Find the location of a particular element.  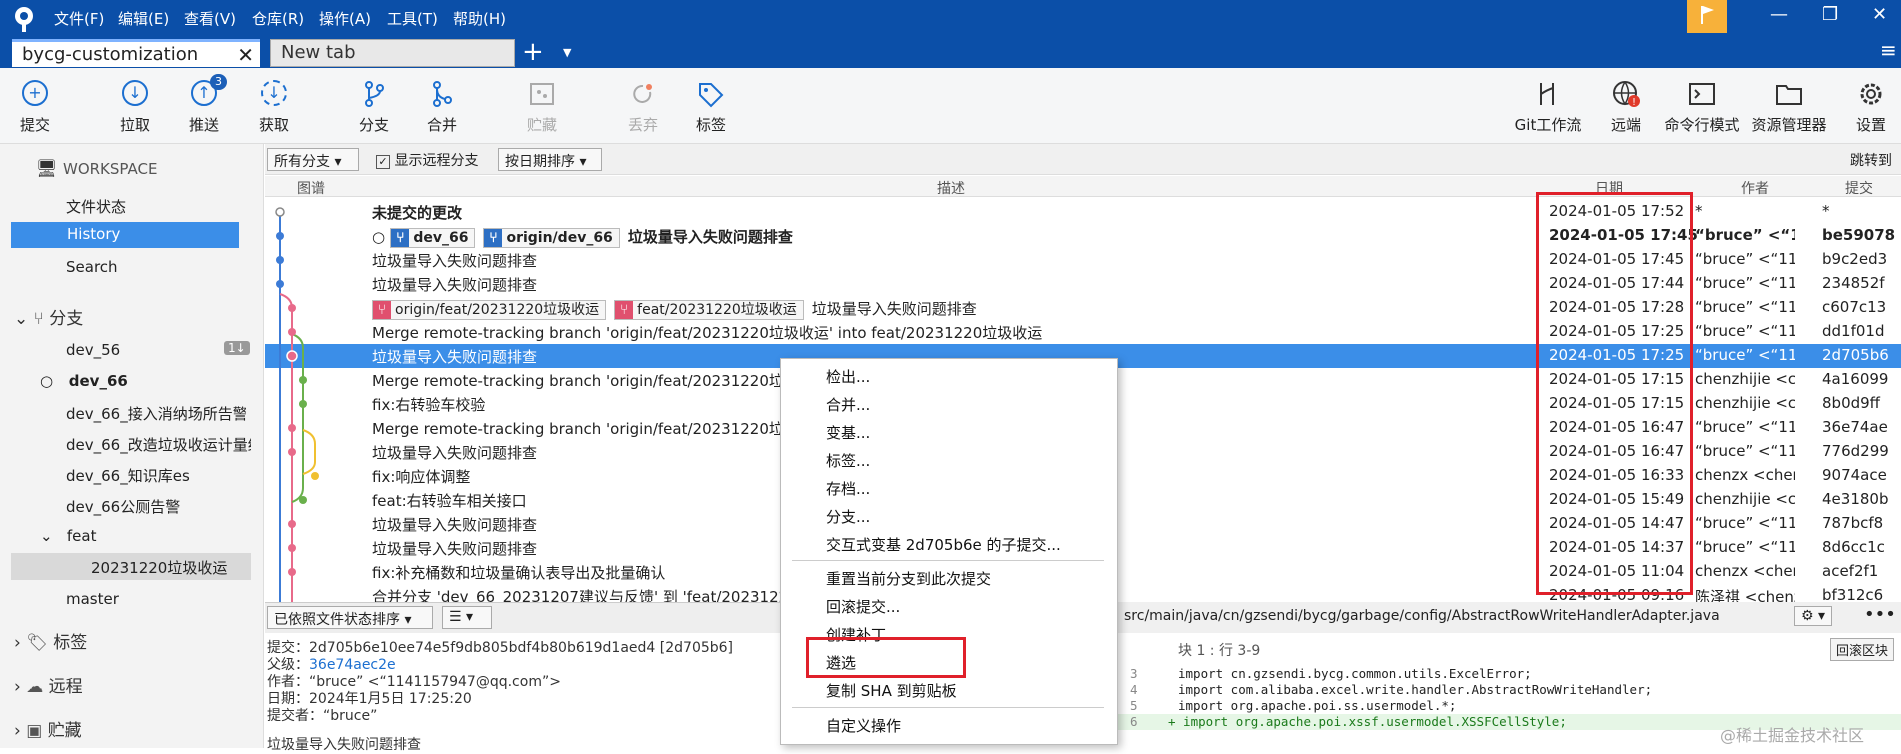

sidebar-item-branch: dev_66_改造垃圾收运计量统 is located at coordinates (158, 444).